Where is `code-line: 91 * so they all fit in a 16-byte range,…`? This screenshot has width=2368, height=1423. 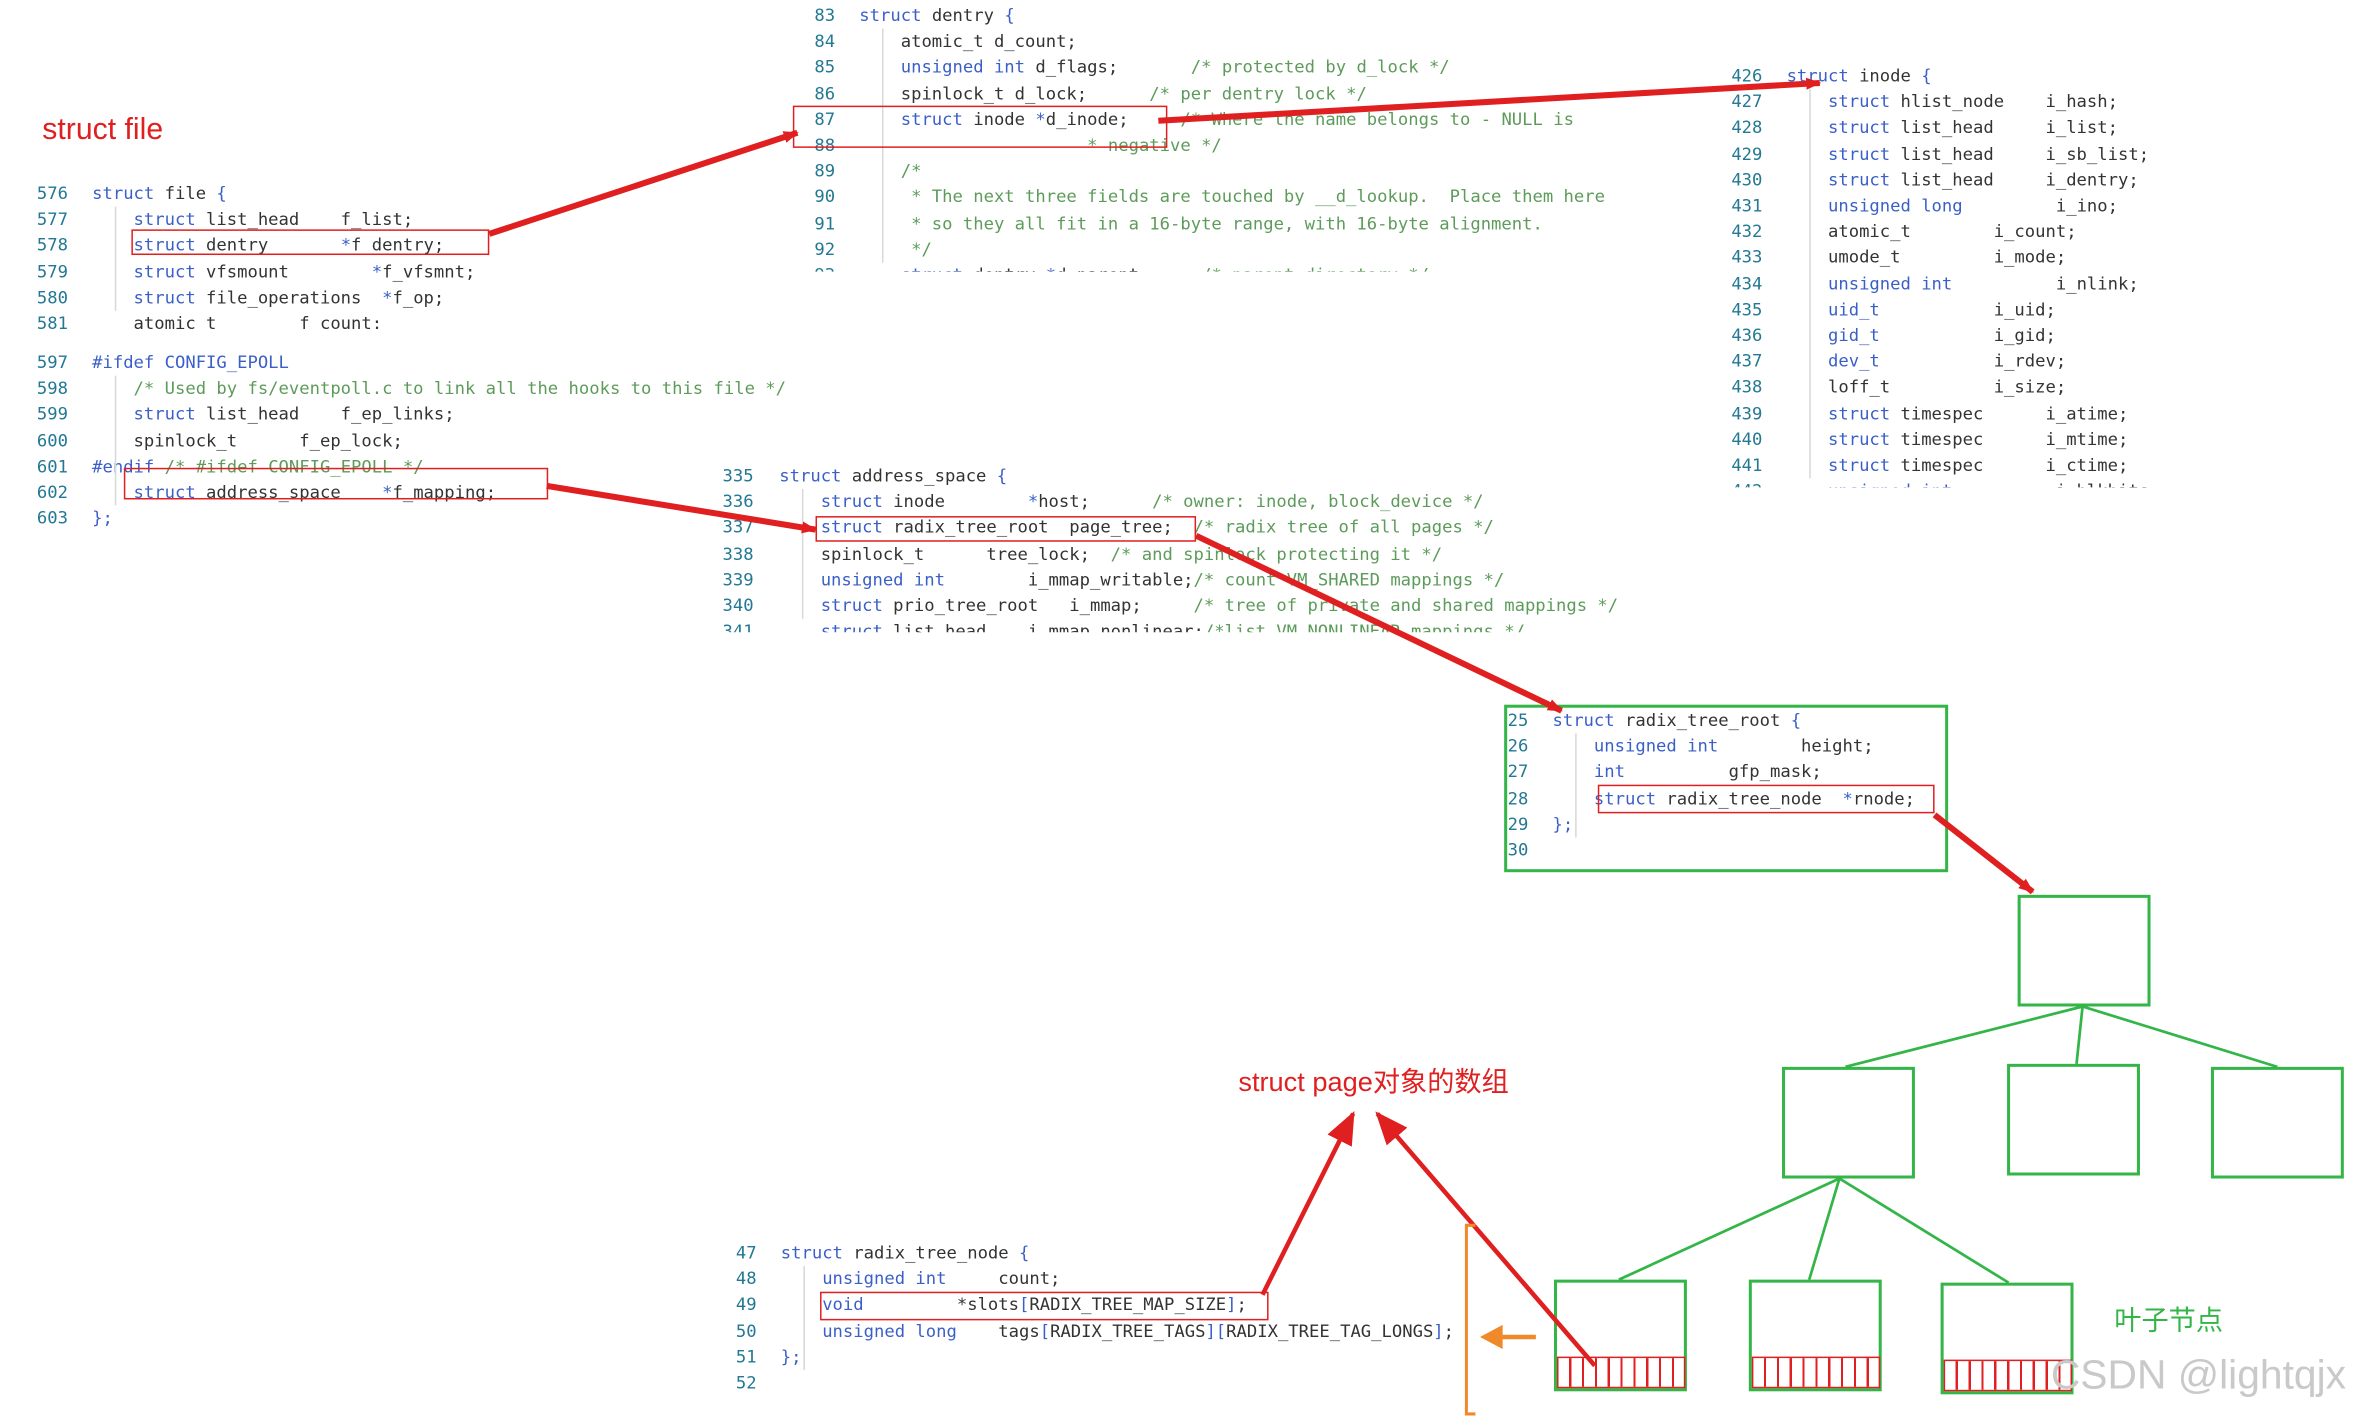 code-line: 91 * so they all fit in a 16-byte range,… is located at coordinates (1219, 224).